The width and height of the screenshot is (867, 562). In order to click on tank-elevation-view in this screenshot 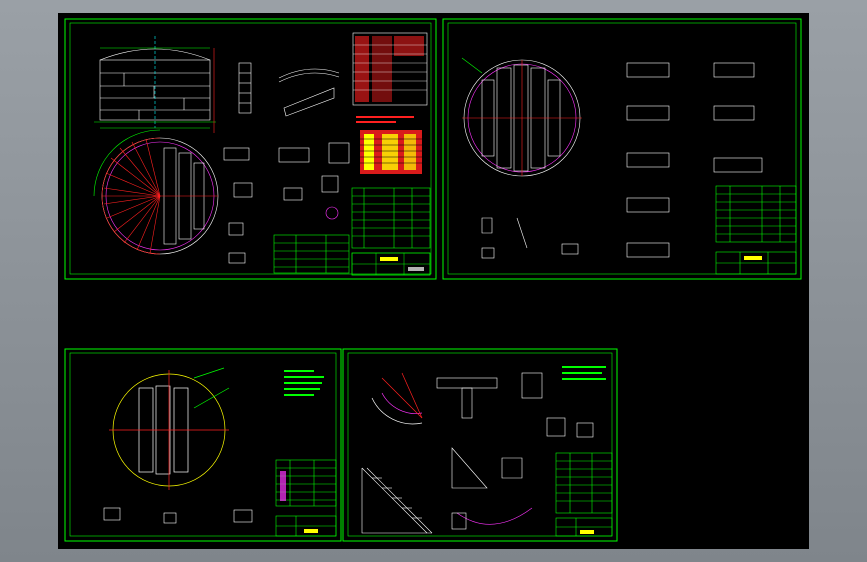, I will do `click(155, 82)`.